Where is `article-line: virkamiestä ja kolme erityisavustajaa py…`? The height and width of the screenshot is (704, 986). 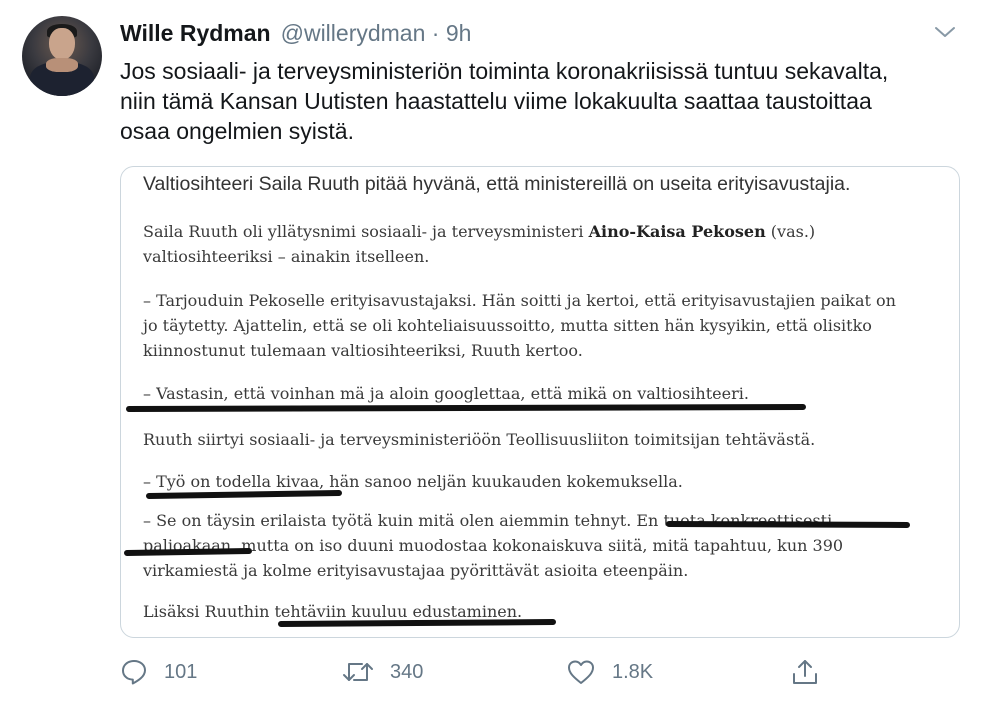 article-line: virkamiestä ja kolme erityisavustajaa py… is located at coordinates (416, 570).